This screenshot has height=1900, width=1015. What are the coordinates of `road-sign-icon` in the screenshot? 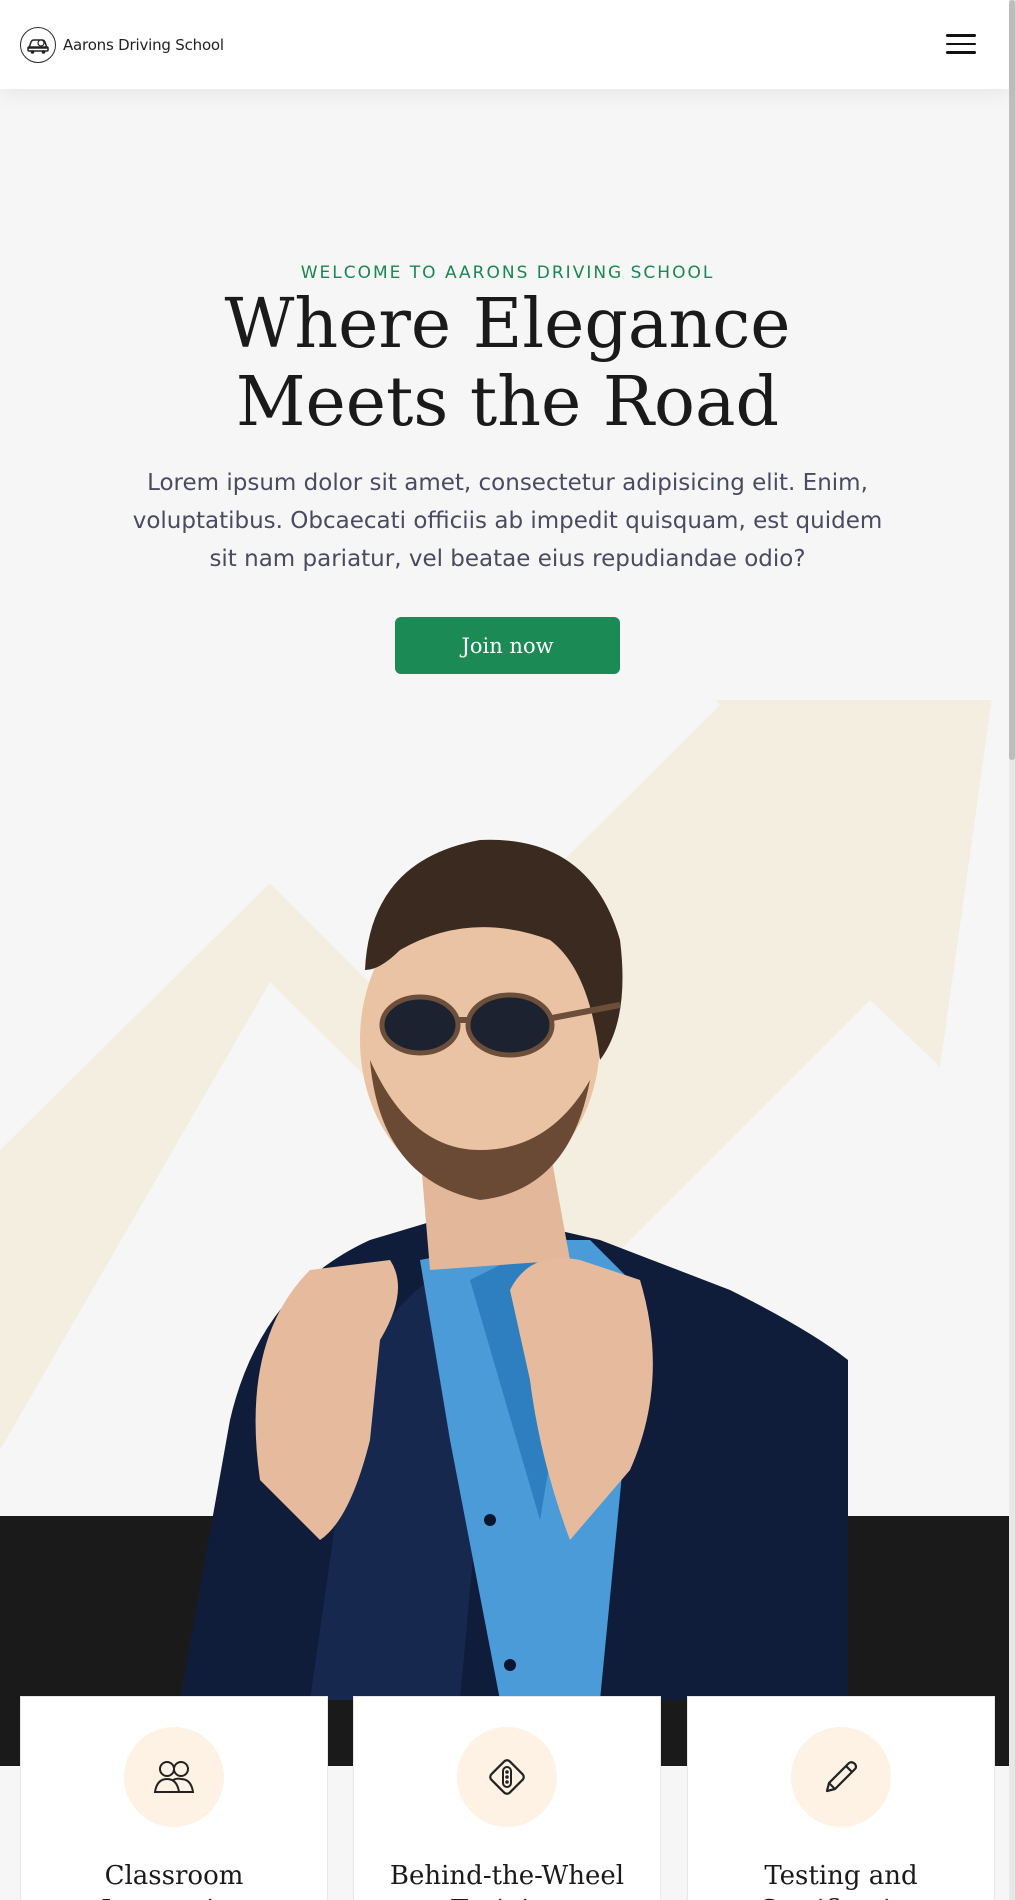 It's located at (507, 1777).